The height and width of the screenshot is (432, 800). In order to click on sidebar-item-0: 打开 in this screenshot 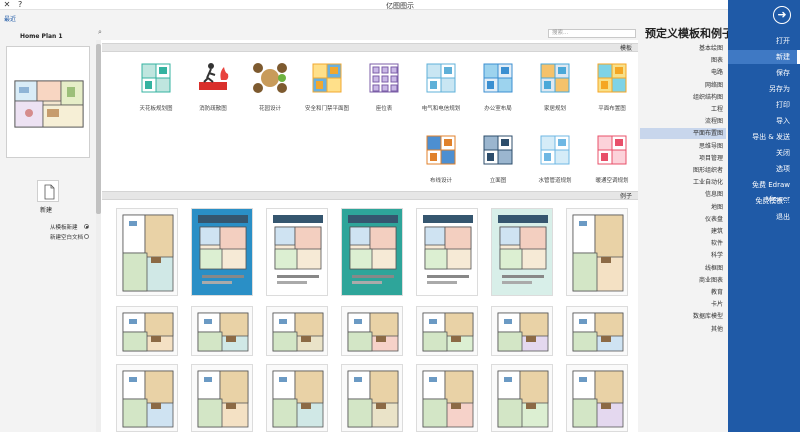, I will do `click(764, 41)`.